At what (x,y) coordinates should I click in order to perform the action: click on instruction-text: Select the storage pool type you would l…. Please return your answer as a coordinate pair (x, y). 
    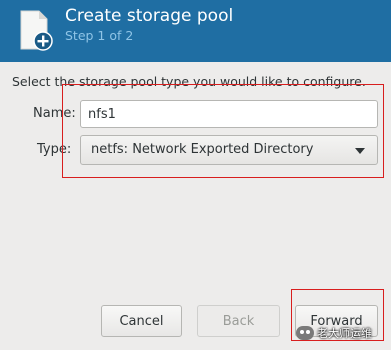
    Looking at the image, I should click on (189, 81).